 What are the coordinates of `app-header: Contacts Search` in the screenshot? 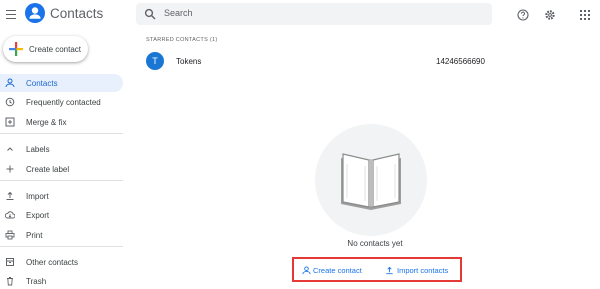 It's located at (300, 15).